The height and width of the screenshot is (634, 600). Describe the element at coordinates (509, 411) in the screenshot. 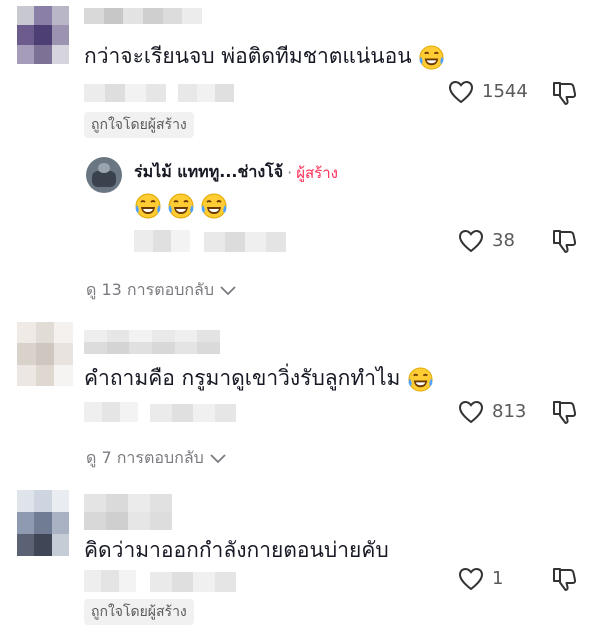

I see `like-count: 813` at that location.